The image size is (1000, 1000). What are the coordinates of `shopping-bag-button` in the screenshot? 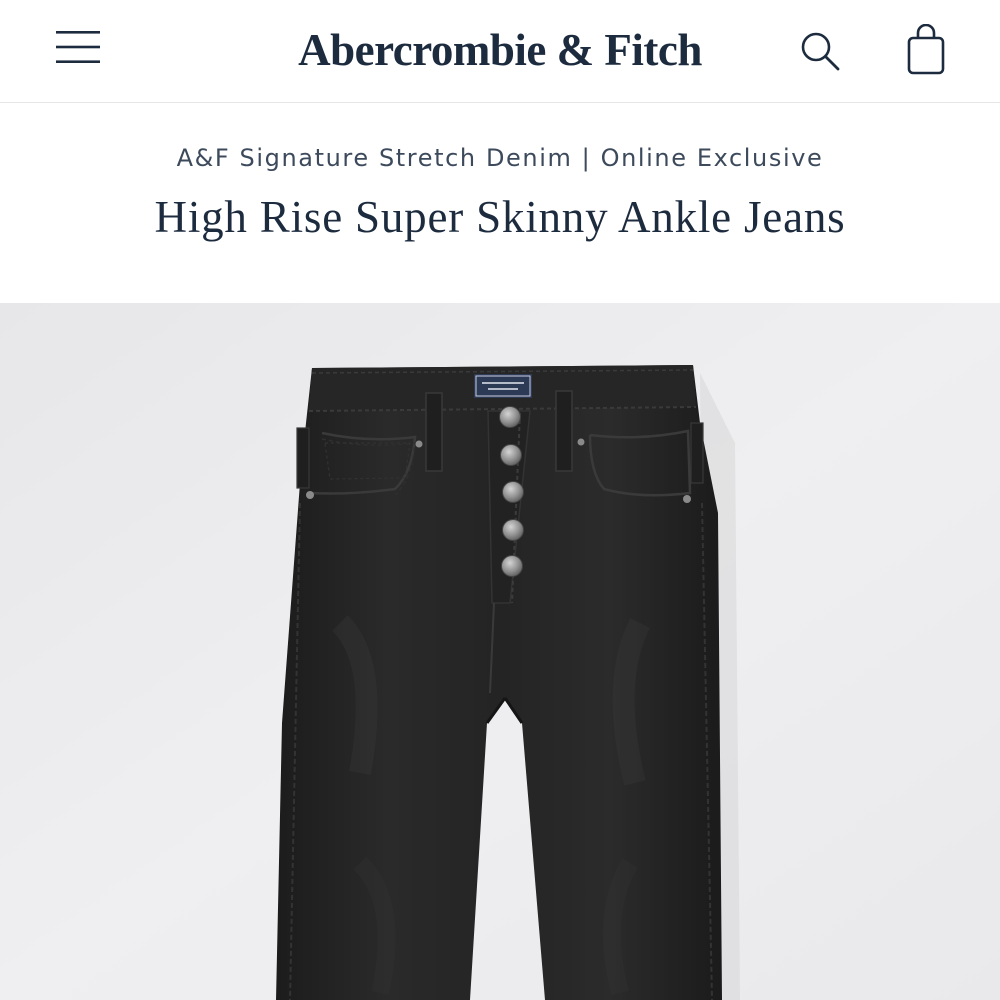 It's located at (926, 50).